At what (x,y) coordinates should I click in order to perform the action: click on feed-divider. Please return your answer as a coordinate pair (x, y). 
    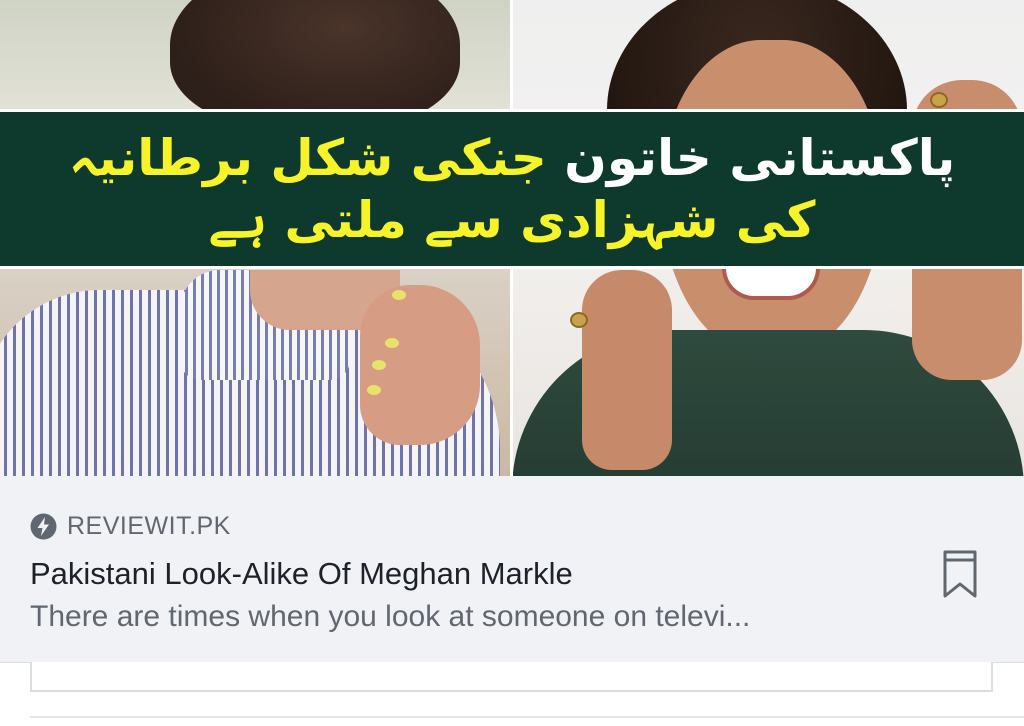
    Looking at the image, I should click on (527, 717).